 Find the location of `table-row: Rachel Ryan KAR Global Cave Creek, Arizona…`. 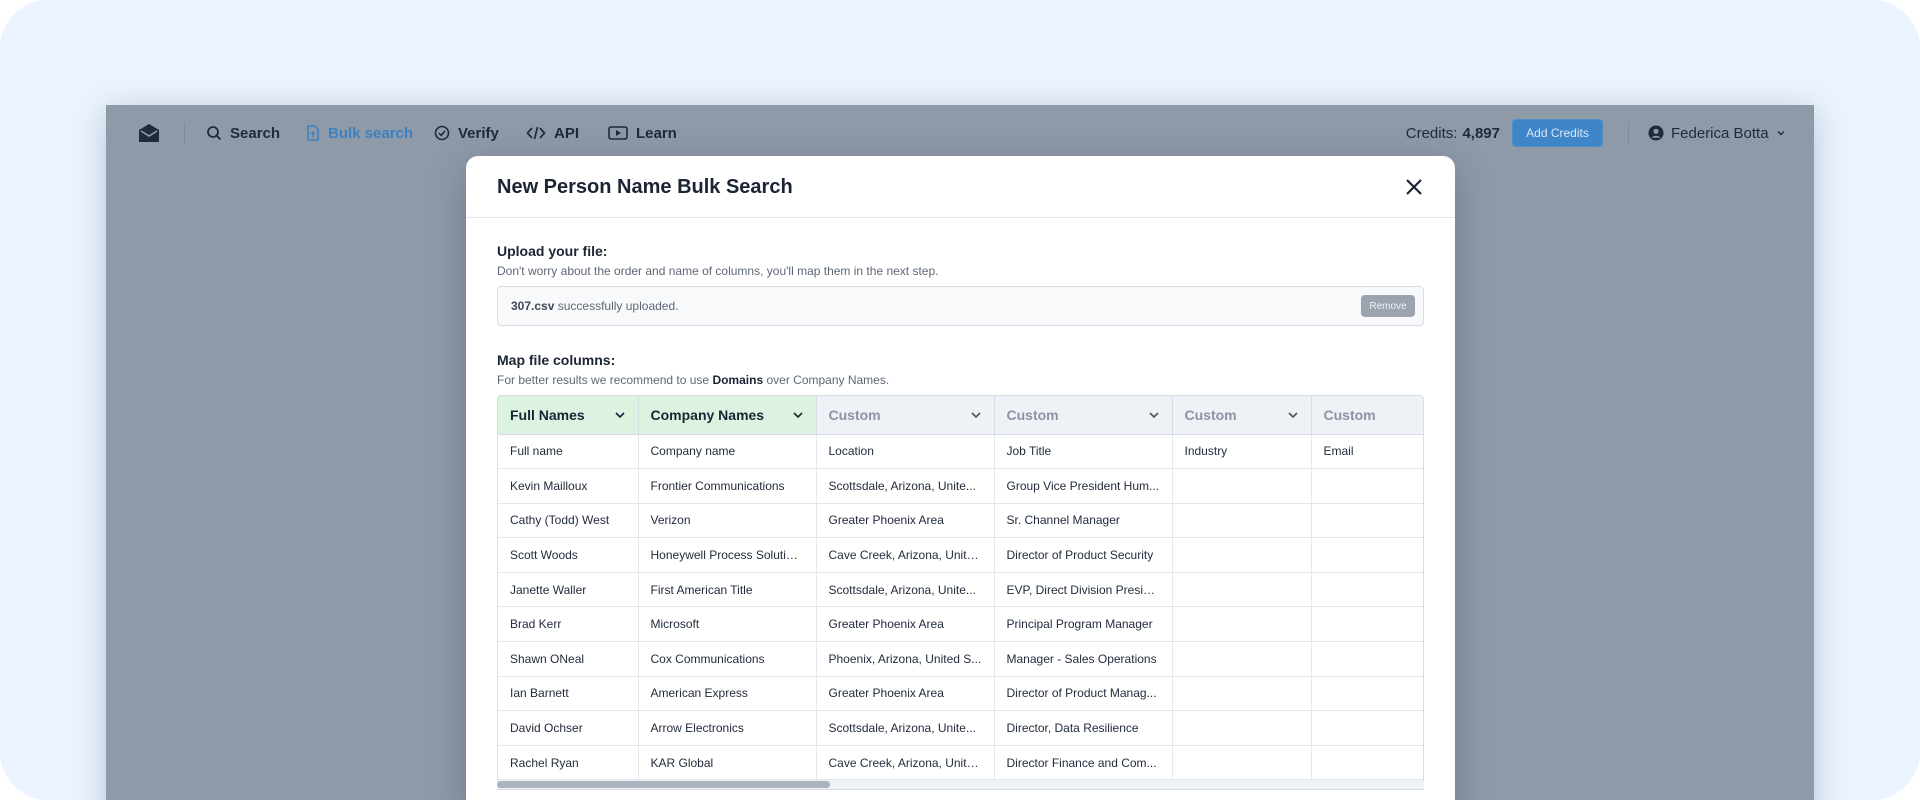

table-row: Rachel Ryan KAR Global Cave Creek, Arizona… is located at coordinates (960, 763).